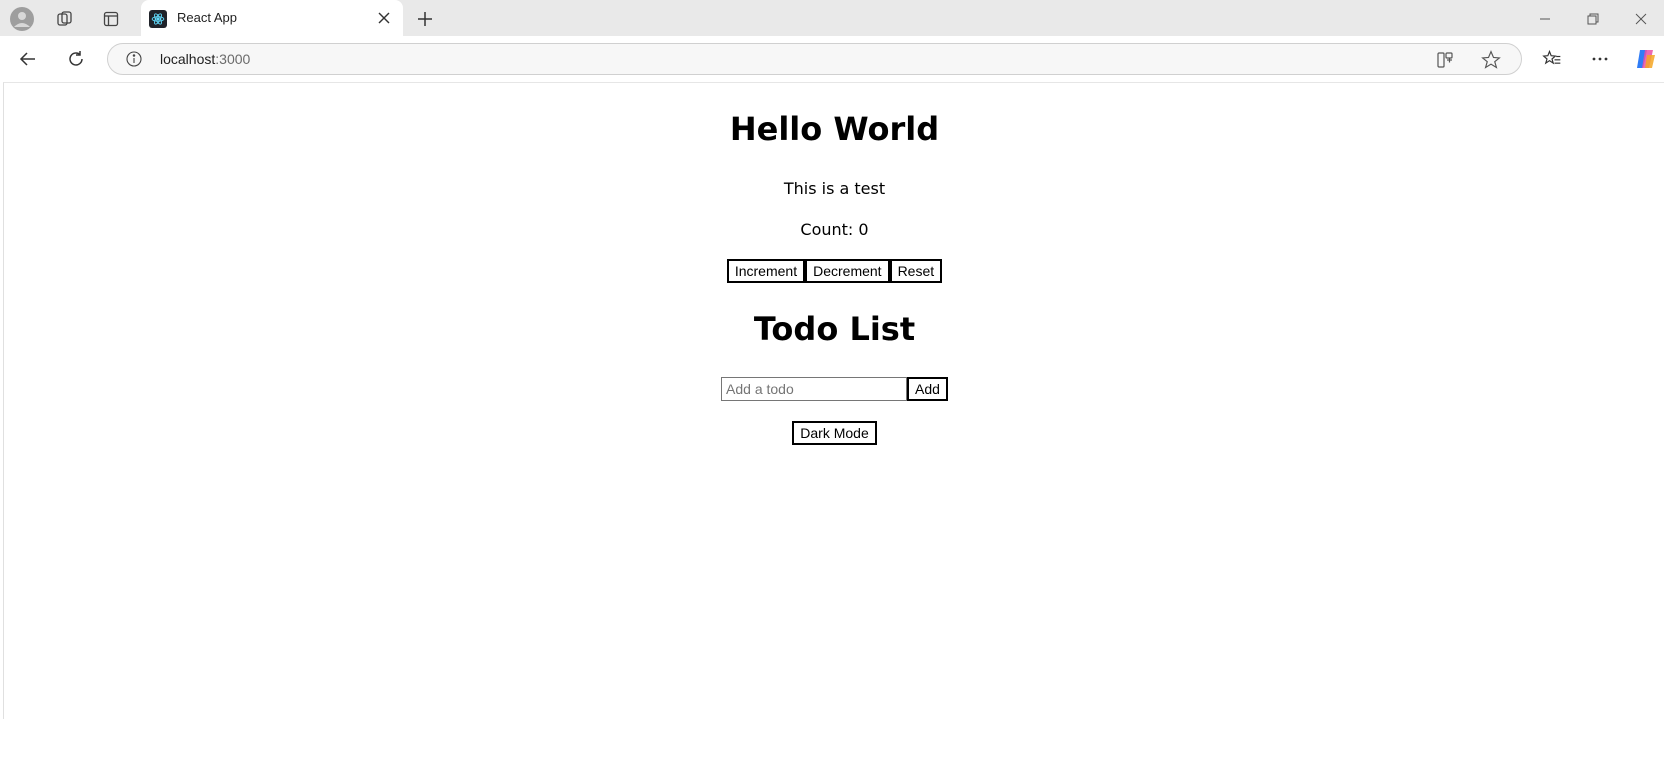 Image resolution: width=1664 pixels, height=757 pixels. I want to click on browser-toolbar: localhost:3000, so click(832, 59).